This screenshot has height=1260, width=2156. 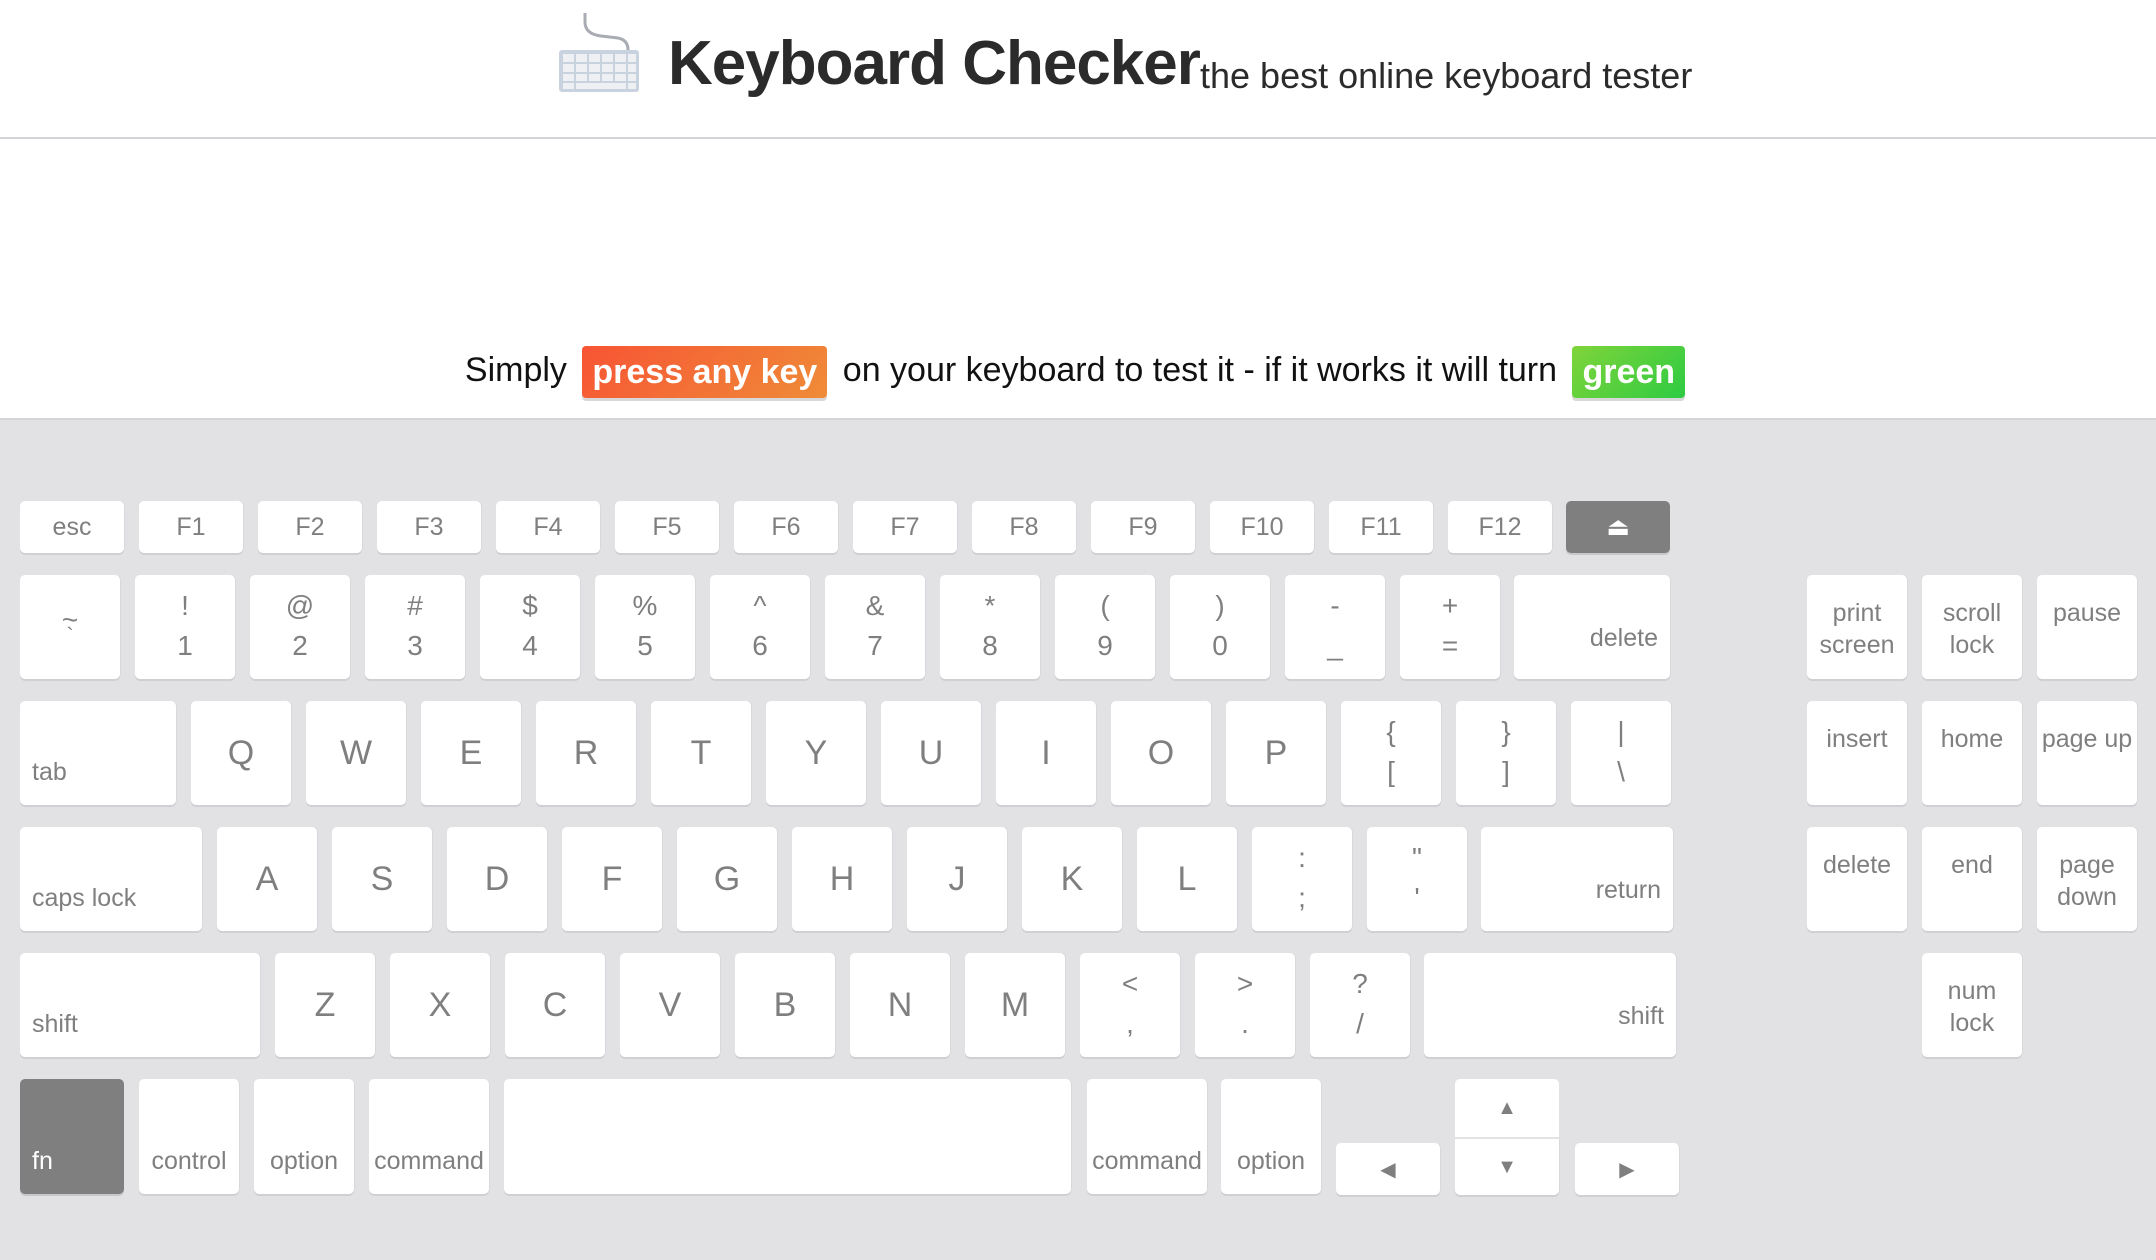 What do you see at coordinates (1220, 627) in the screenshot?
I see `key-0: ) 0` at bounding box center [1220, 627].